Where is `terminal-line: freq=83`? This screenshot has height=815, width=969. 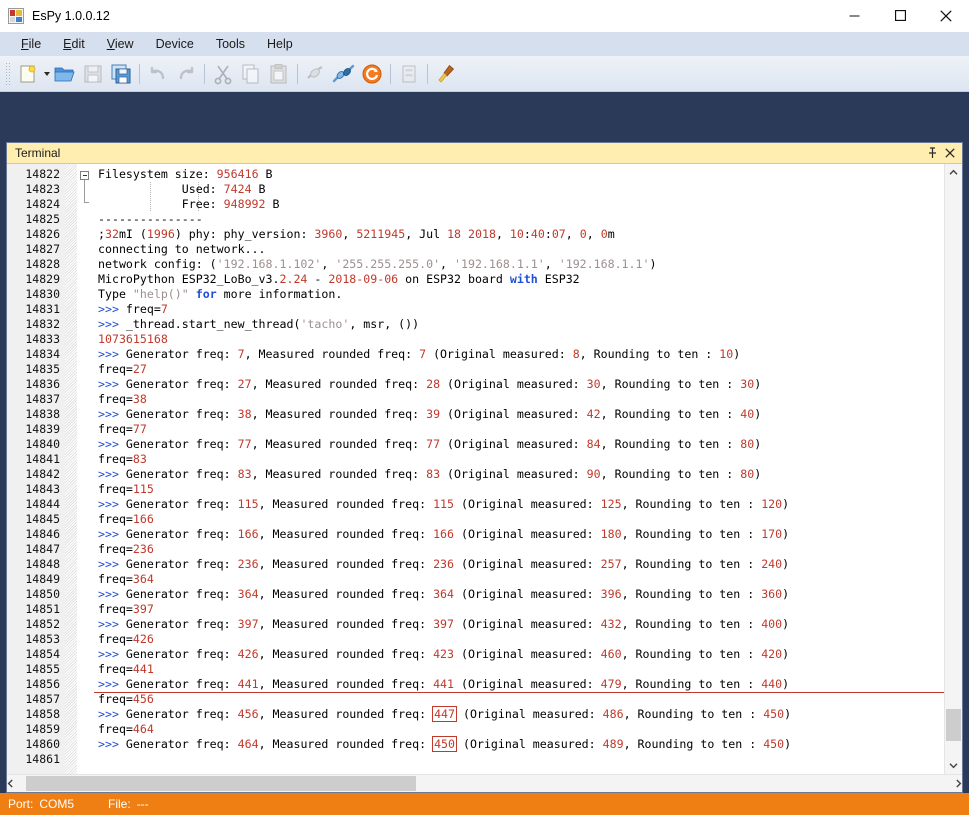
terminal-line: freq=83 is located at coordinates (519, 459).